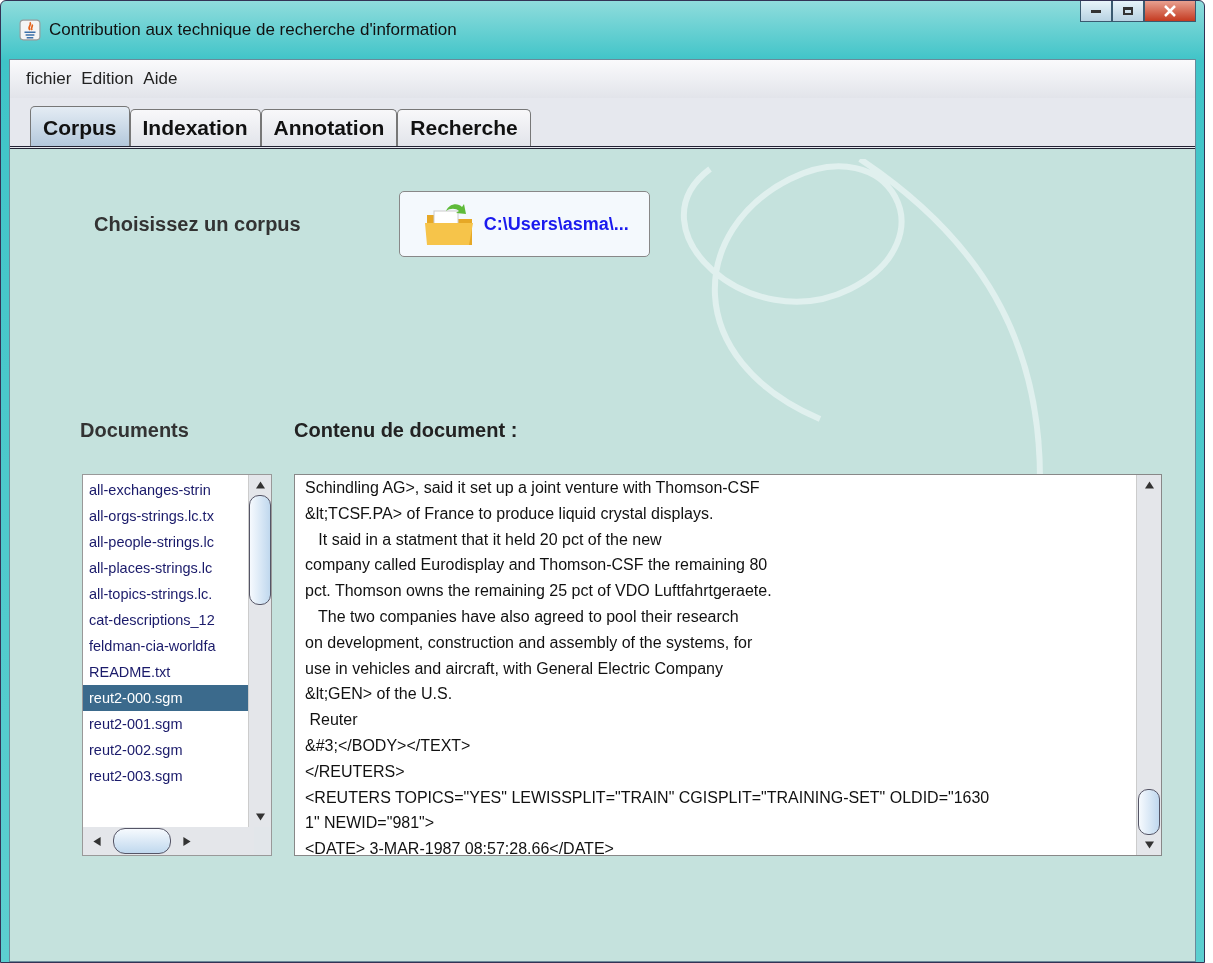  I want to click on text-line: It said in a statment that it held 20 pct of the new, so click(490, 539).